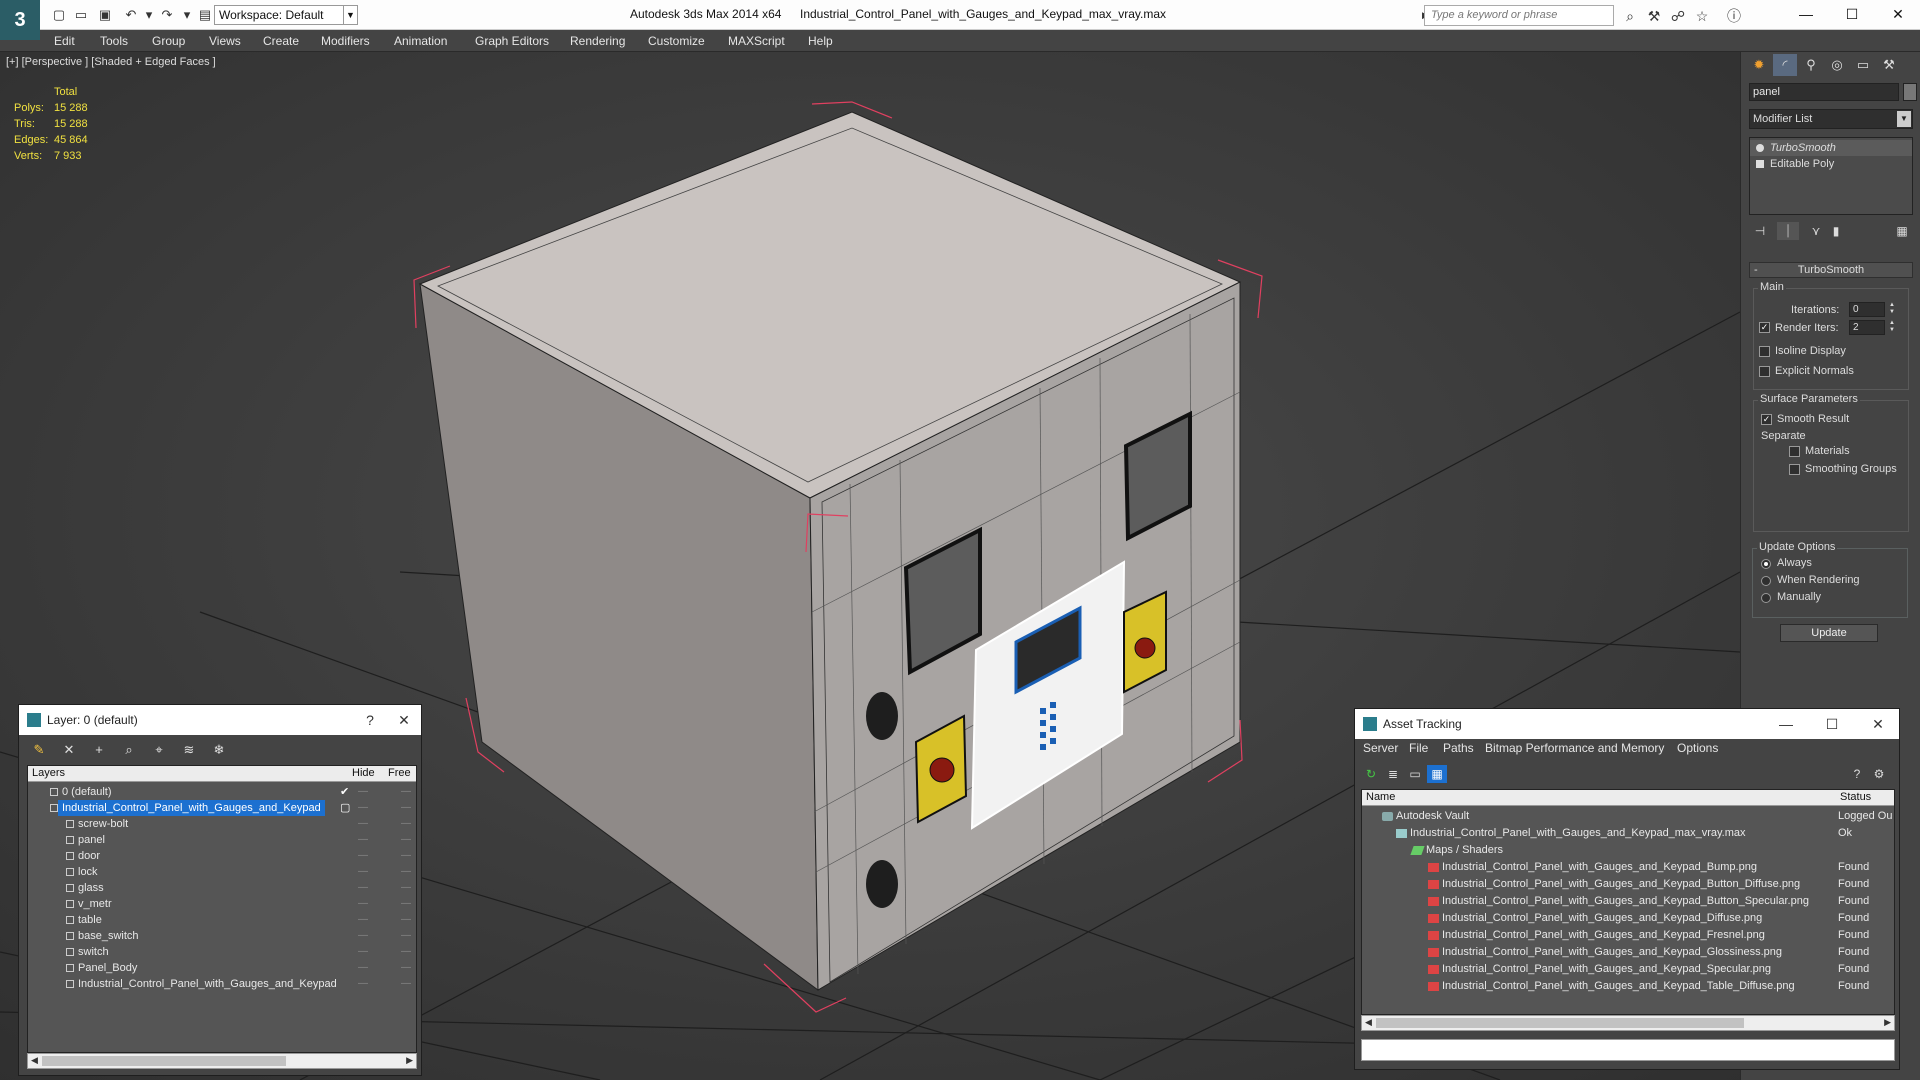 The height and width of the screenshot is (1080, 1920). I want to click on layer-row: glass — —, so click(222, 888).